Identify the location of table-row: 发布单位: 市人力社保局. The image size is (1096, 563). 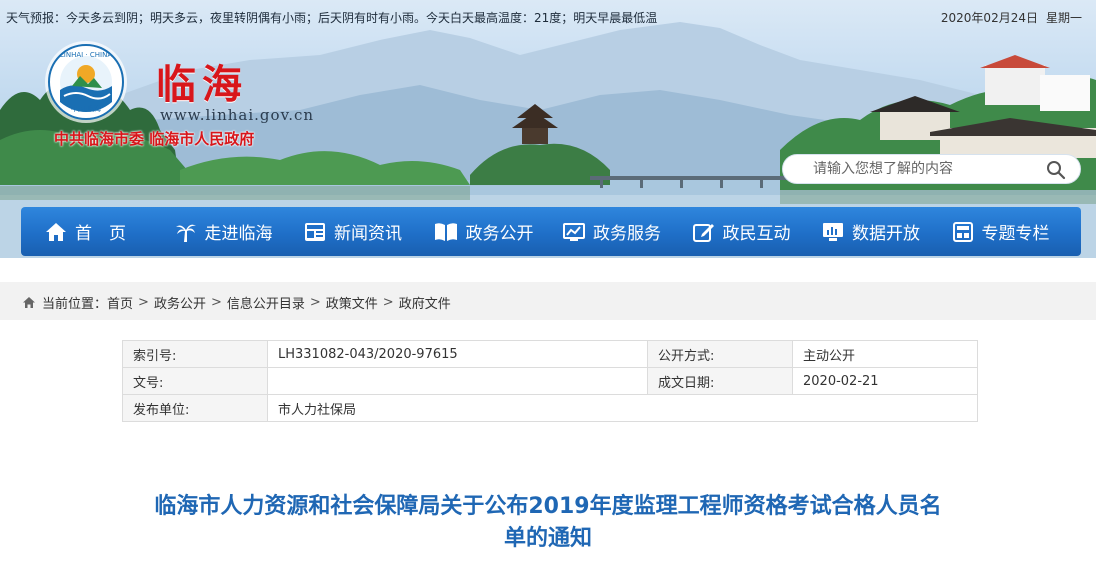
(550, 408).